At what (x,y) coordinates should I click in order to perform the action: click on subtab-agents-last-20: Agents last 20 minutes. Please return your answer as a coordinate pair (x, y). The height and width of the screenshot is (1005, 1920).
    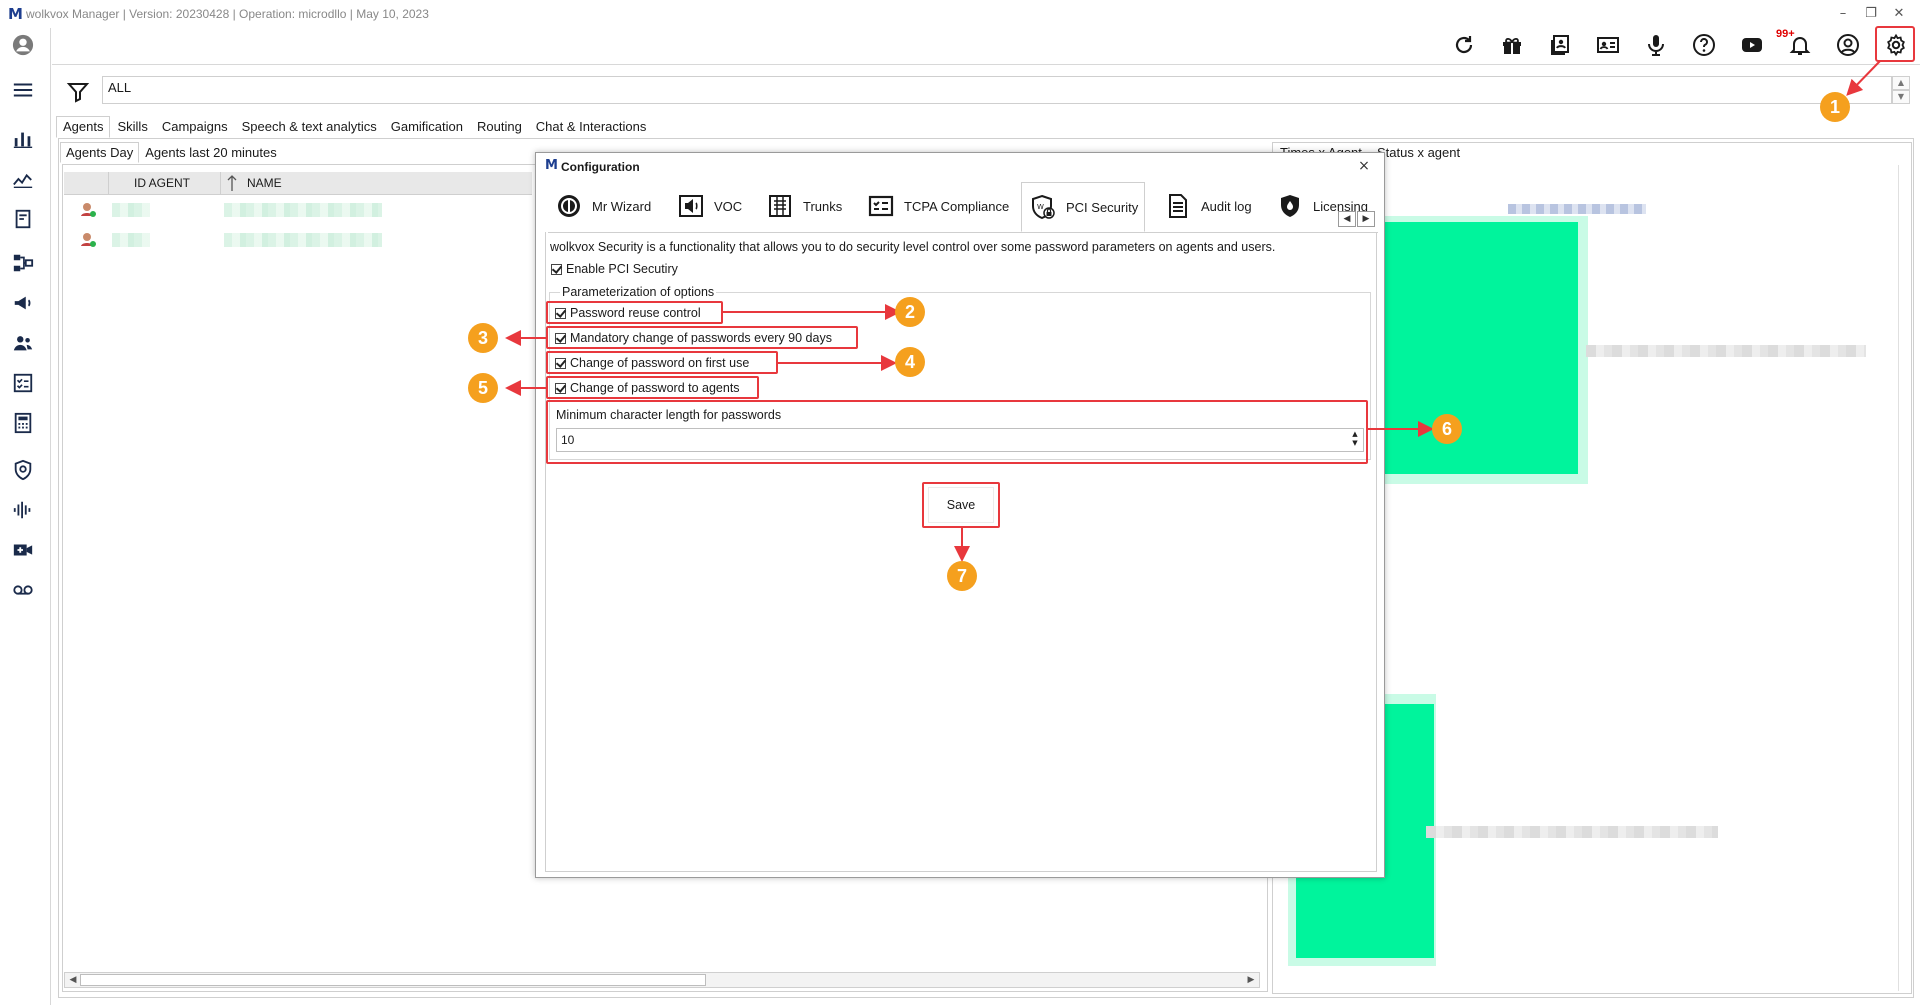
    Looking at the image, I should click on (211, 152).